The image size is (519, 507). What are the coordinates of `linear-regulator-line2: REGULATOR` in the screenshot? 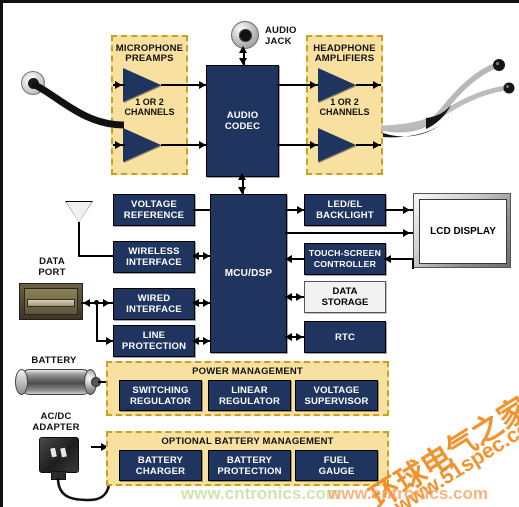 It's located at (249, 401).